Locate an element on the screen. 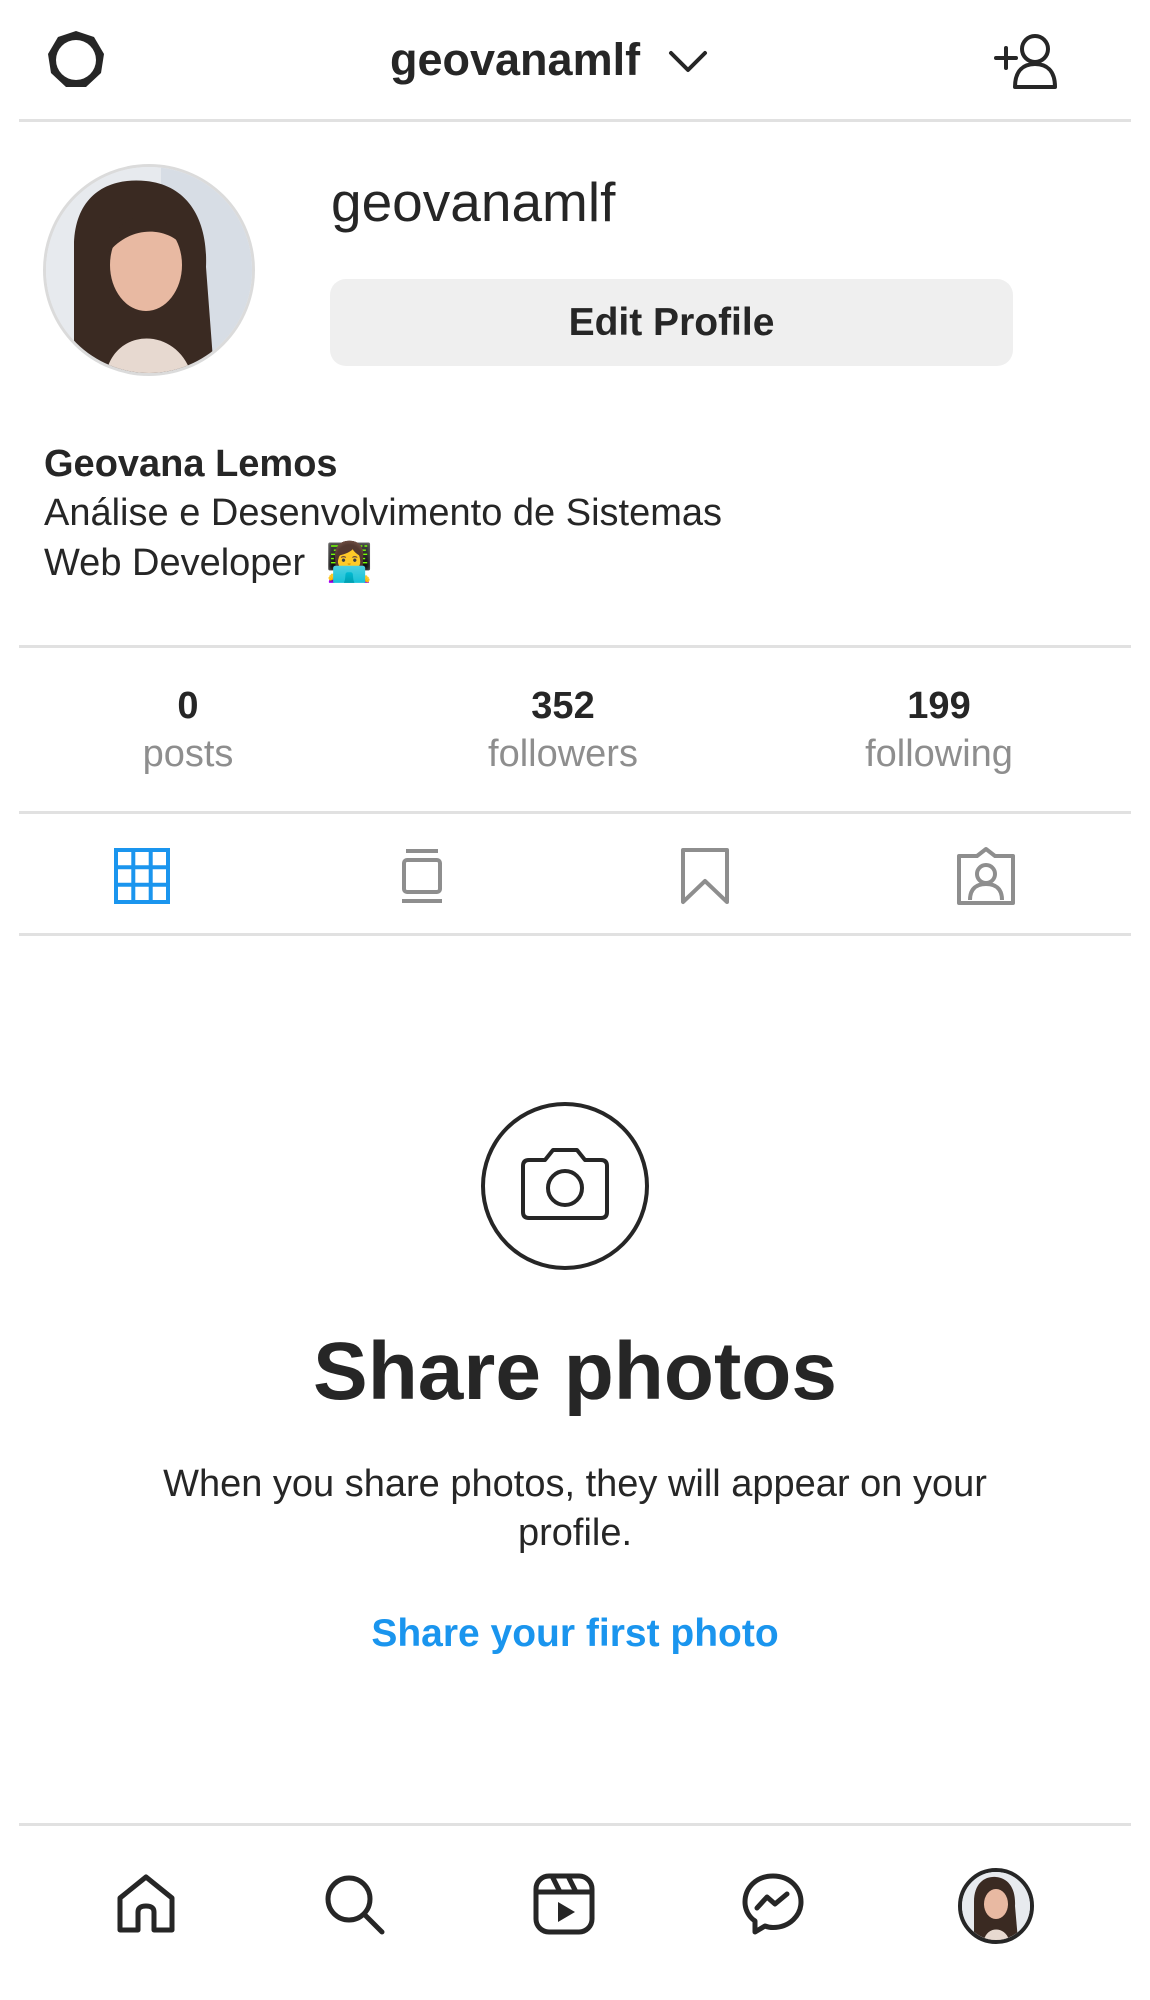 The image size is (1150, 2000). nav-profile-avatar is located at coordinates (996, 1906).